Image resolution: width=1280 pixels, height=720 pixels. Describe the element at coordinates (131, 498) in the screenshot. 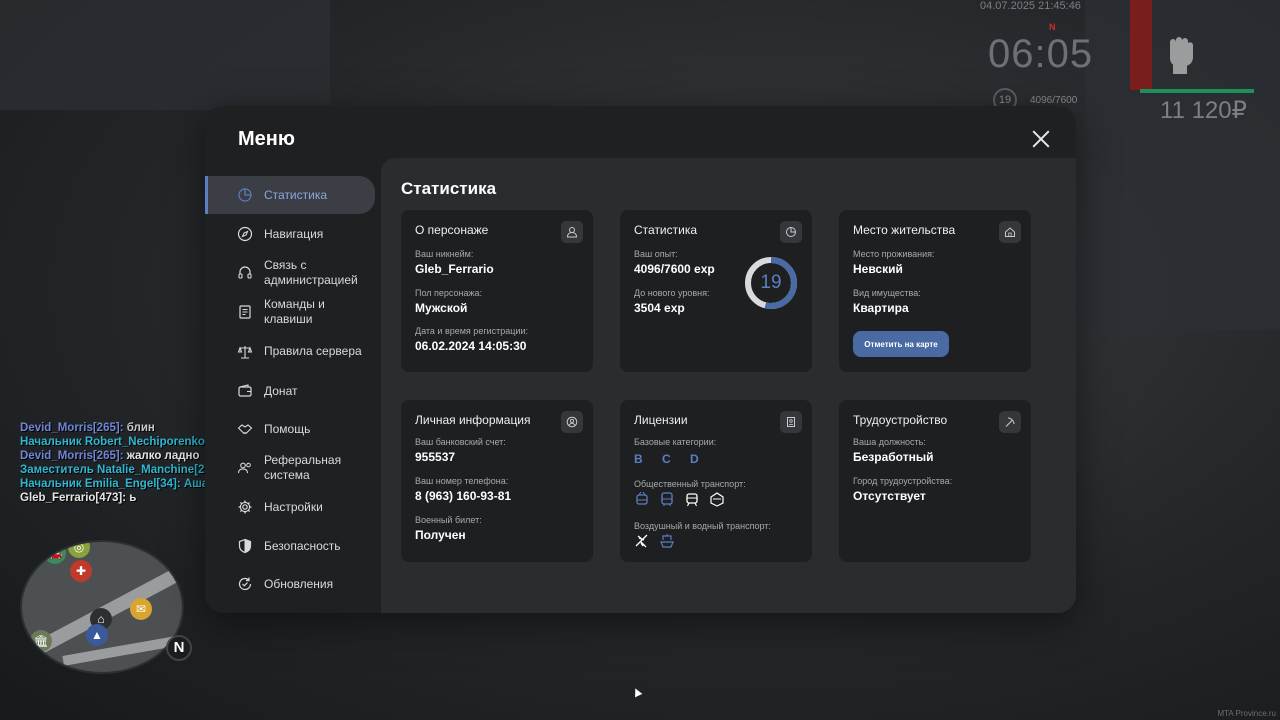

I see `chat-message: ь` at that location.